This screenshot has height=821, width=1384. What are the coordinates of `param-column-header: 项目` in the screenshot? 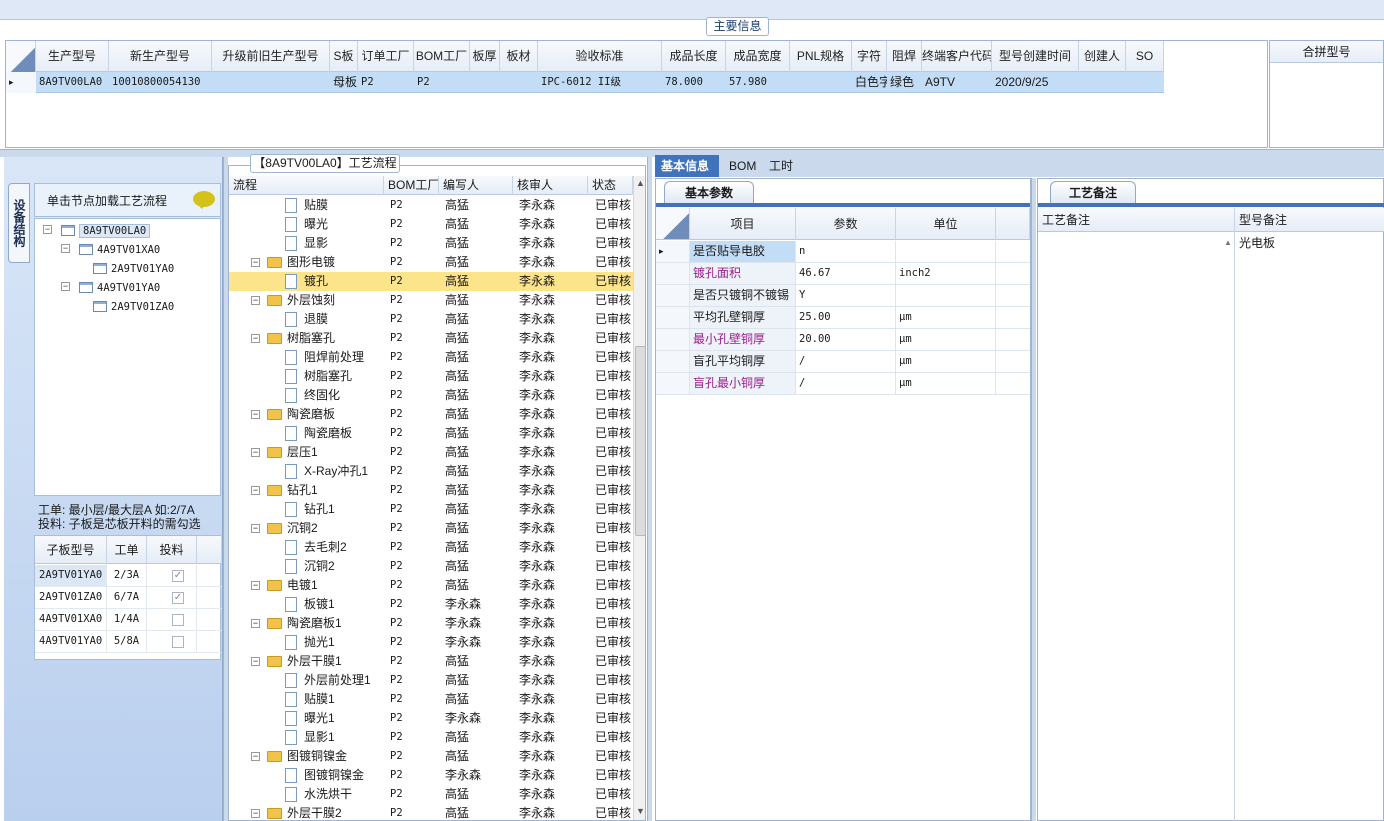 It's located at (743, 224).